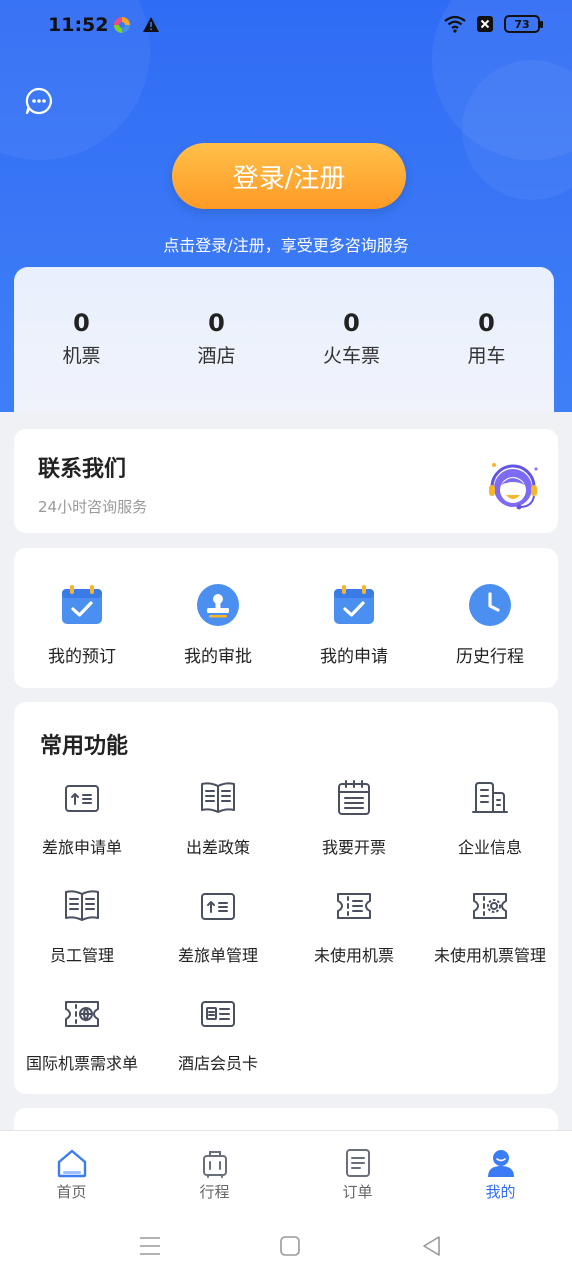 The image size is (572, 1280). What do you see at coordinates (432, 1246) in the screenshot?
I see `back-triangle-icon` at bounding box center [432, 1246].